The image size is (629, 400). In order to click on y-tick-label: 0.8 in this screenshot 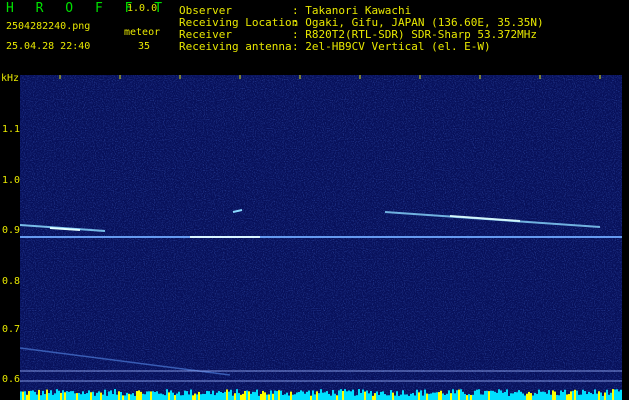, I will do `click(11, 281)`.